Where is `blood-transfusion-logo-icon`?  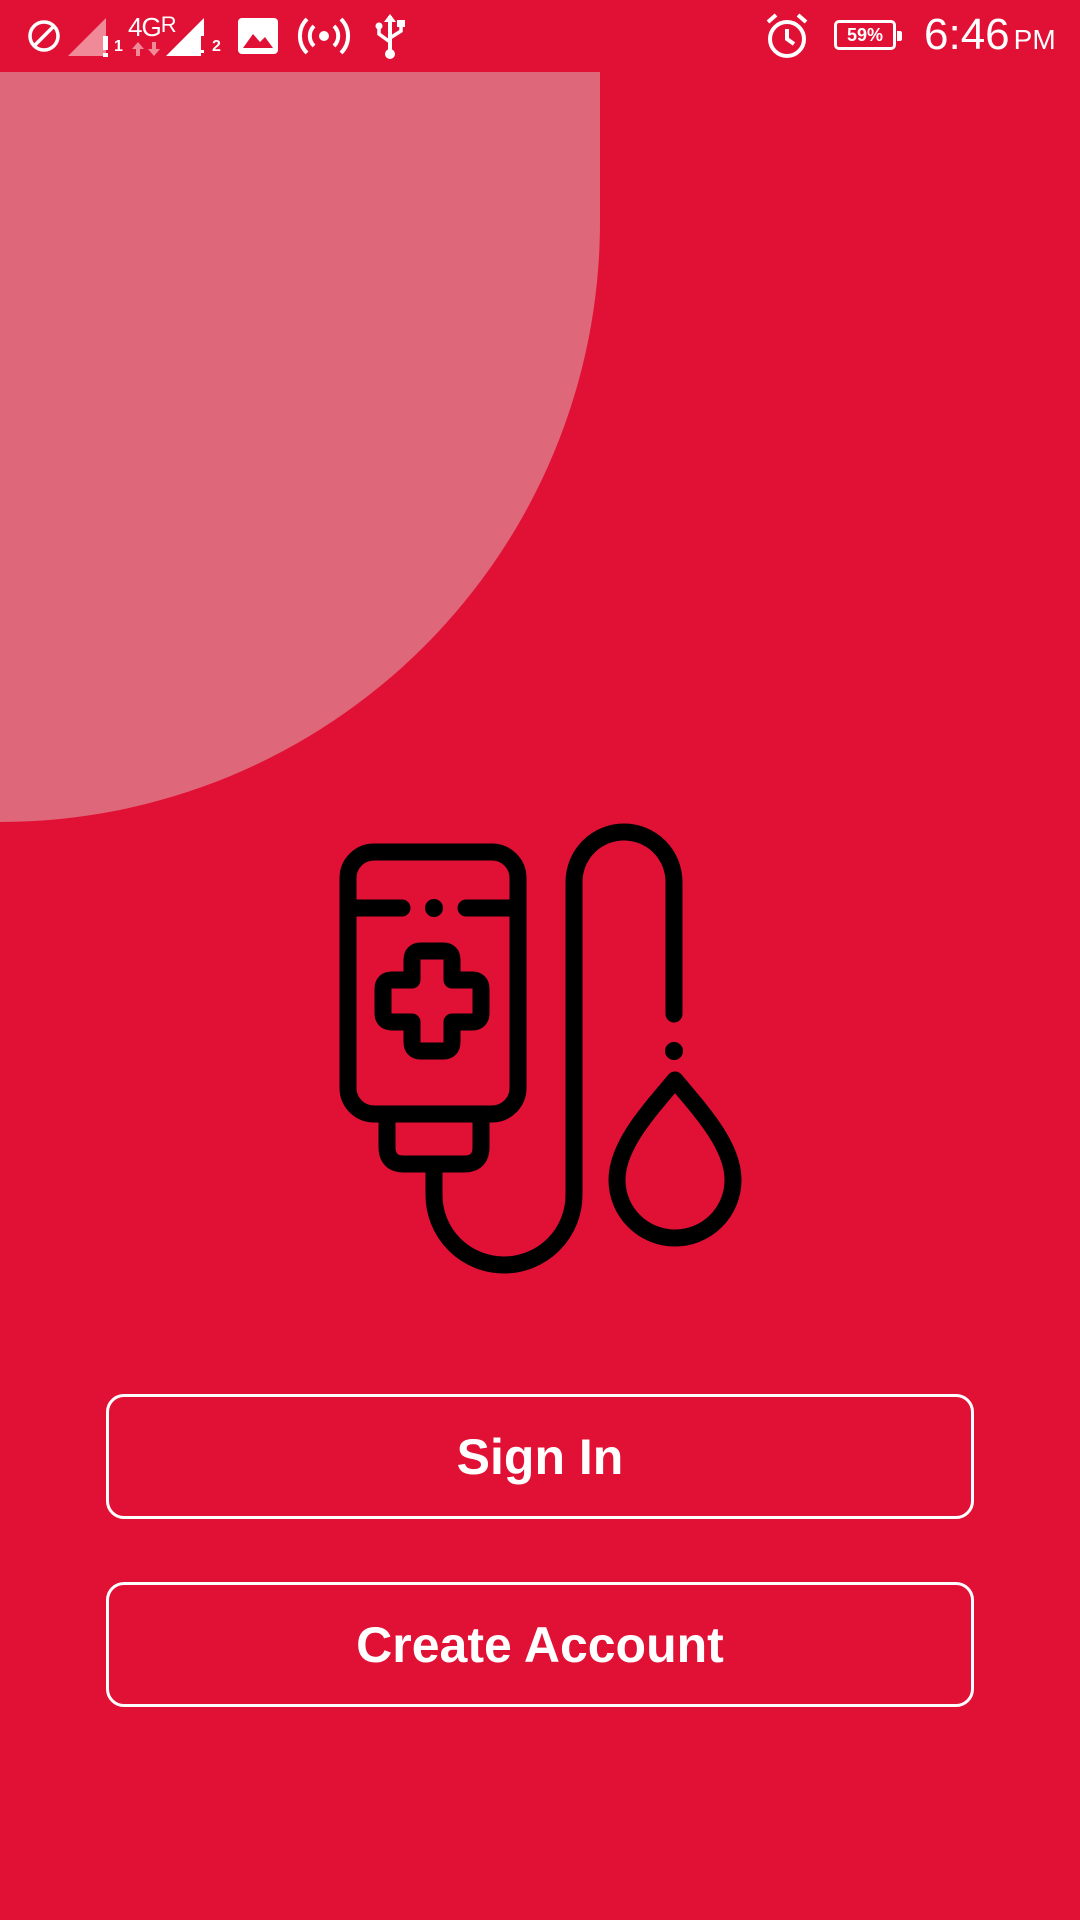 blood-transfusion-logo-icon is located at coordinates (540, 1045).